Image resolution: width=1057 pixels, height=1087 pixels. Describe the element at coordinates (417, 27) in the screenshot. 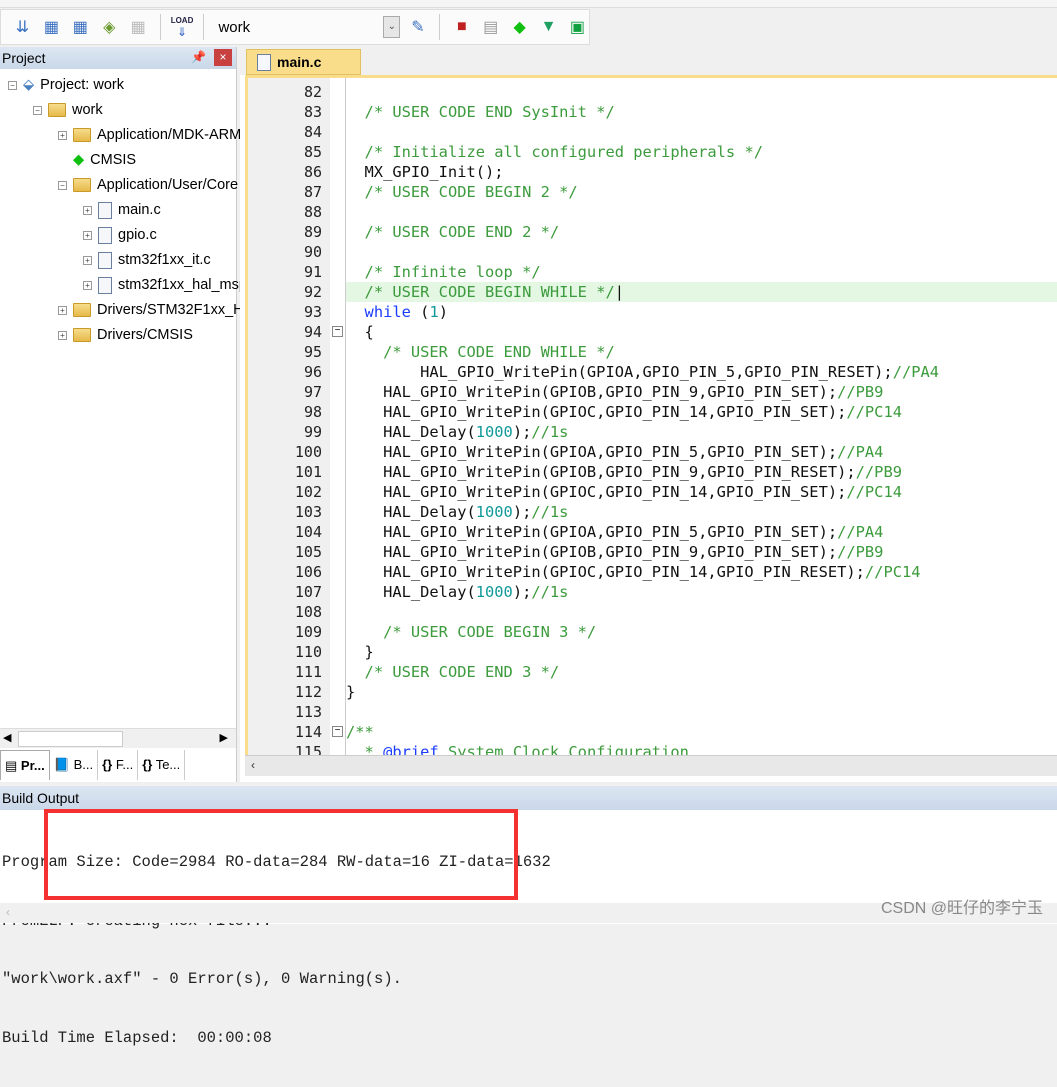

I see `target-options-icon: ✎` at that location.